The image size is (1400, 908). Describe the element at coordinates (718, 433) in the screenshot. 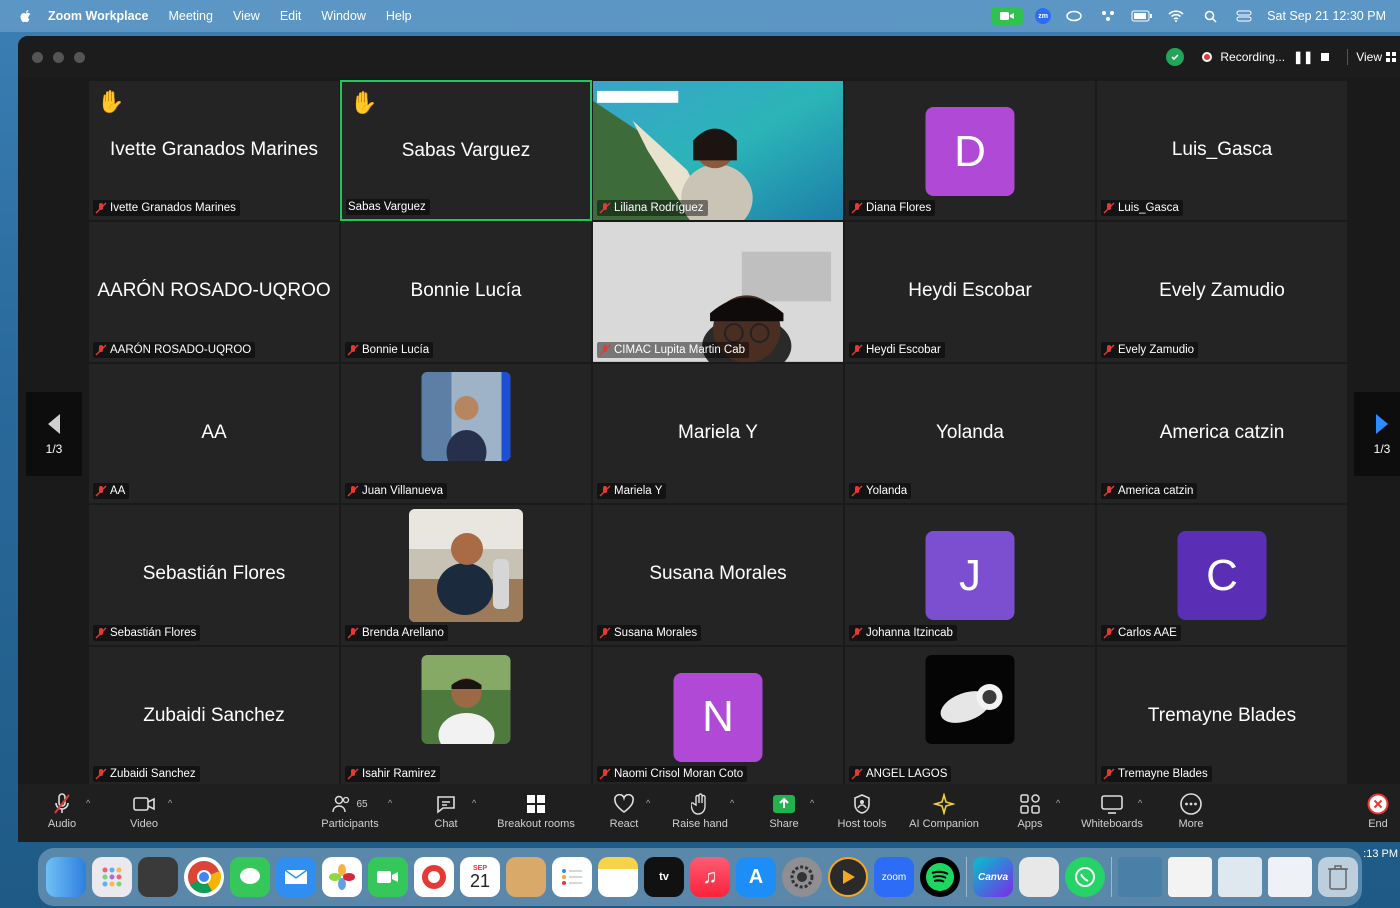

I see `participant-tile: Mariela Y Mariela Y` at that location.